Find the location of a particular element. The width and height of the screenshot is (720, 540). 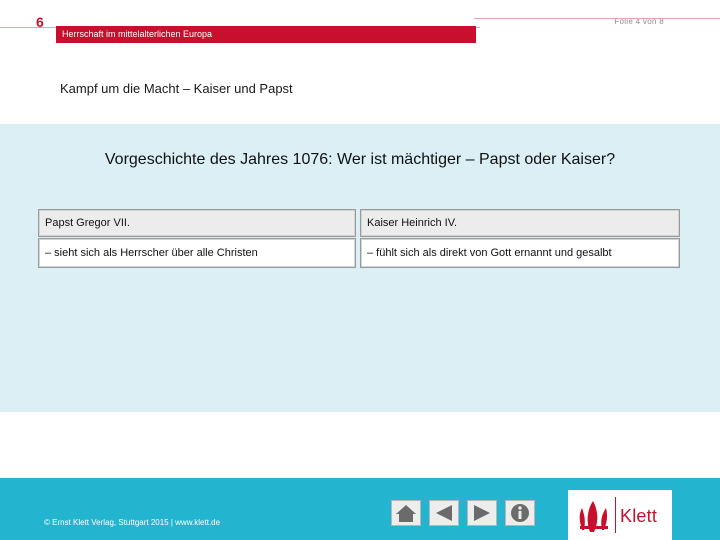

table-header-pope: Papst Gregor VII. is located at coordinates (197, 223).